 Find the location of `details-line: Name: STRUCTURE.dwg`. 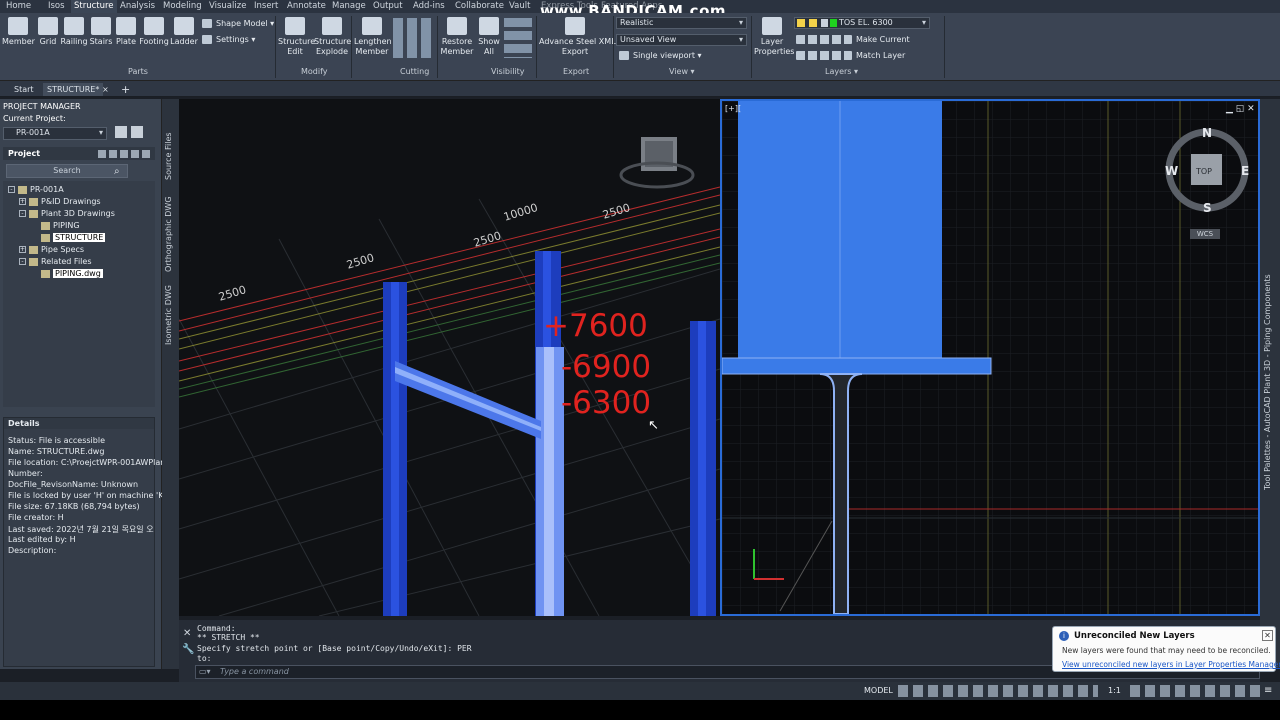

details-line: Name: STRUCTURE.dwg is located at coordinates (56, 451).